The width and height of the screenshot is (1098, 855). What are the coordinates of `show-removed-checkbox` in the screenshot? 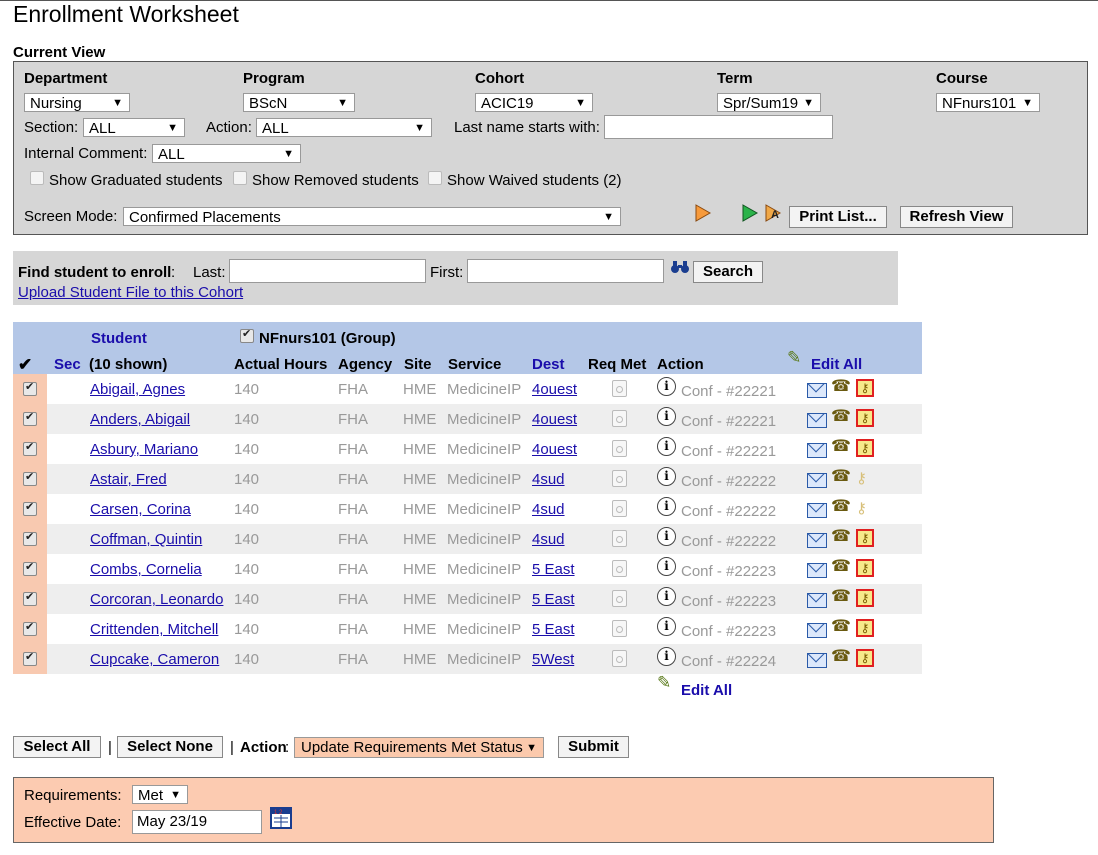 It's located at (240, 178).